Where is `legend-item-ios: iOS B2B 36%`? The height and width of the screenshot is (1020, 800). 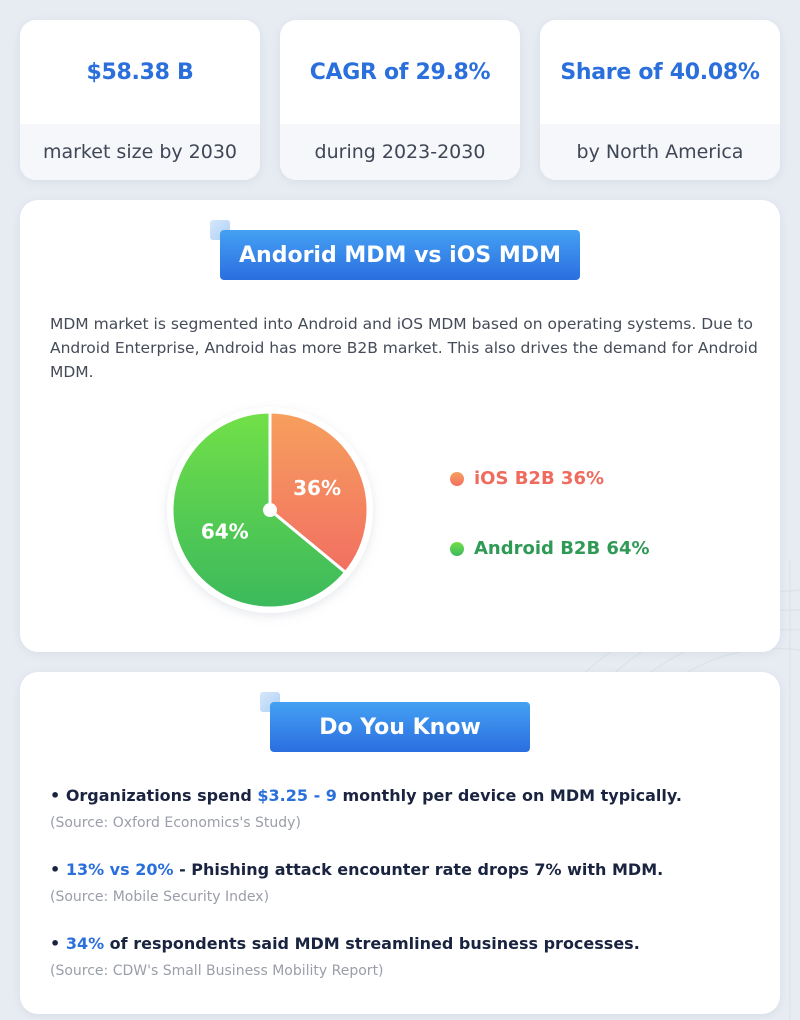 legend-item-ios: iOS B2B 36% is located at coordinates (527, 478).